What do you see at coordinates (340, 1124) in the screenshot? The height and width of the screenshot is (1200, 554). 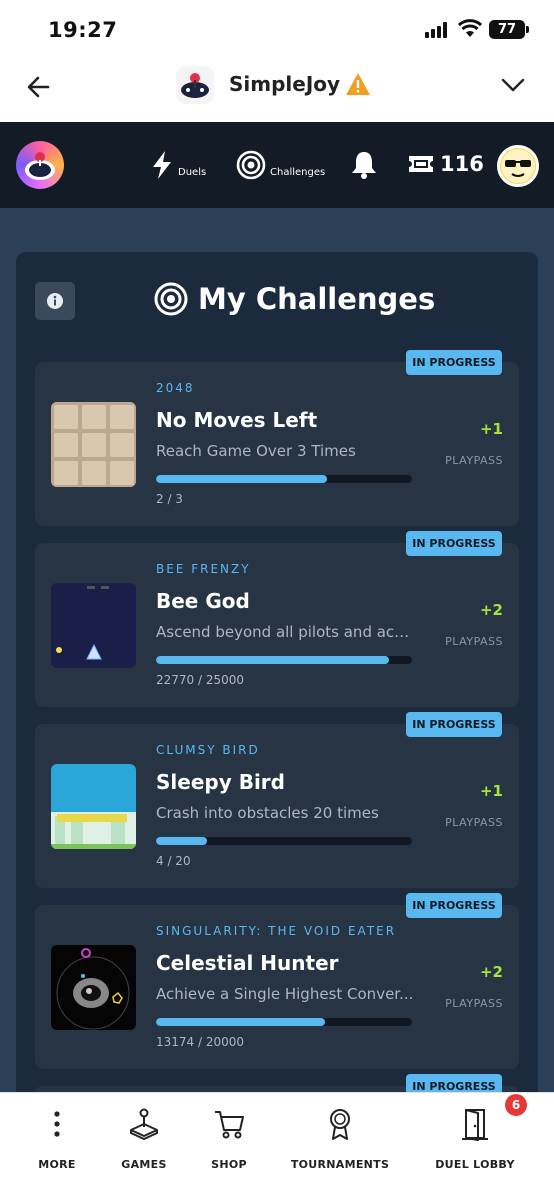 I see `award-icon` at bounding box center [340, 1124].